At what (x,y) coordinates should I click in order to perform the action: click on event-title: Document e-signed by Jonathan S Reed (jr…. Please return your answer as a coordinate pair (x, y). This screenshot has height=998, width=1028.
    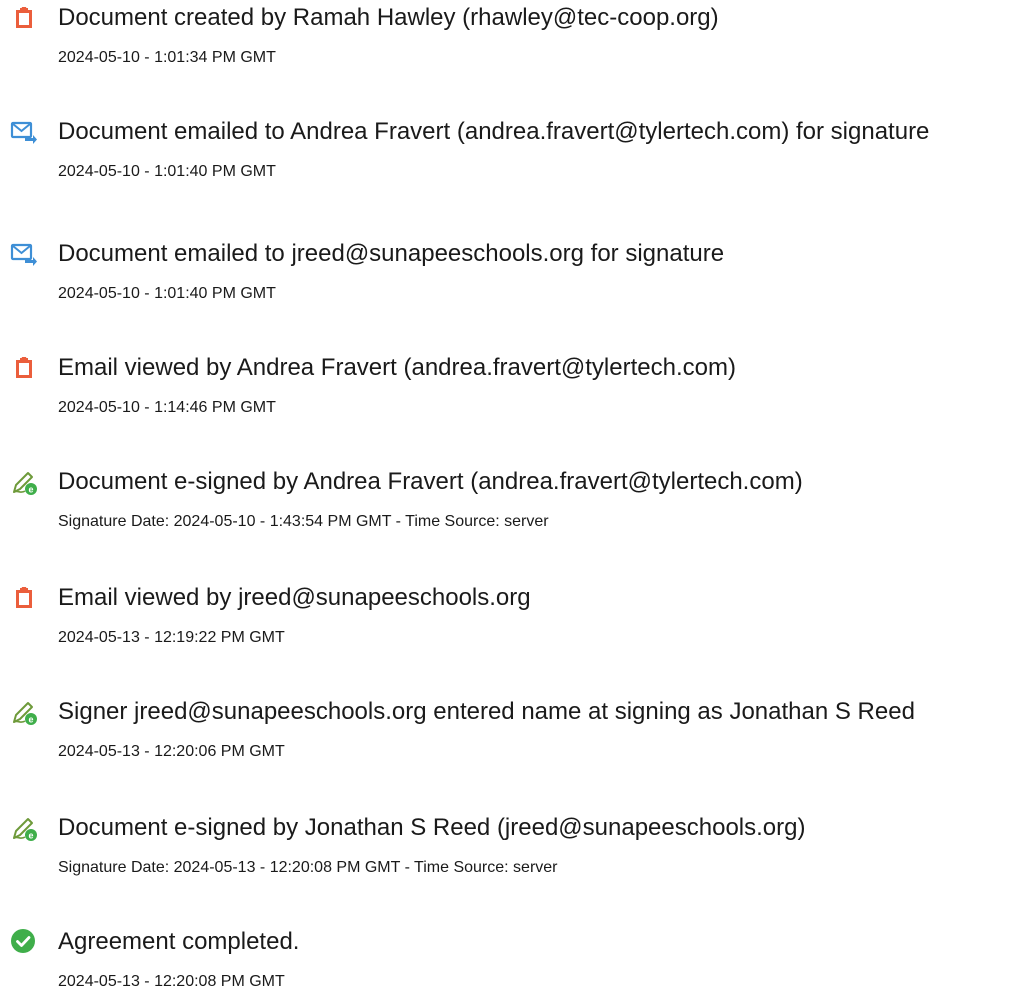
    Looking at the image, I should click on (432, 827).